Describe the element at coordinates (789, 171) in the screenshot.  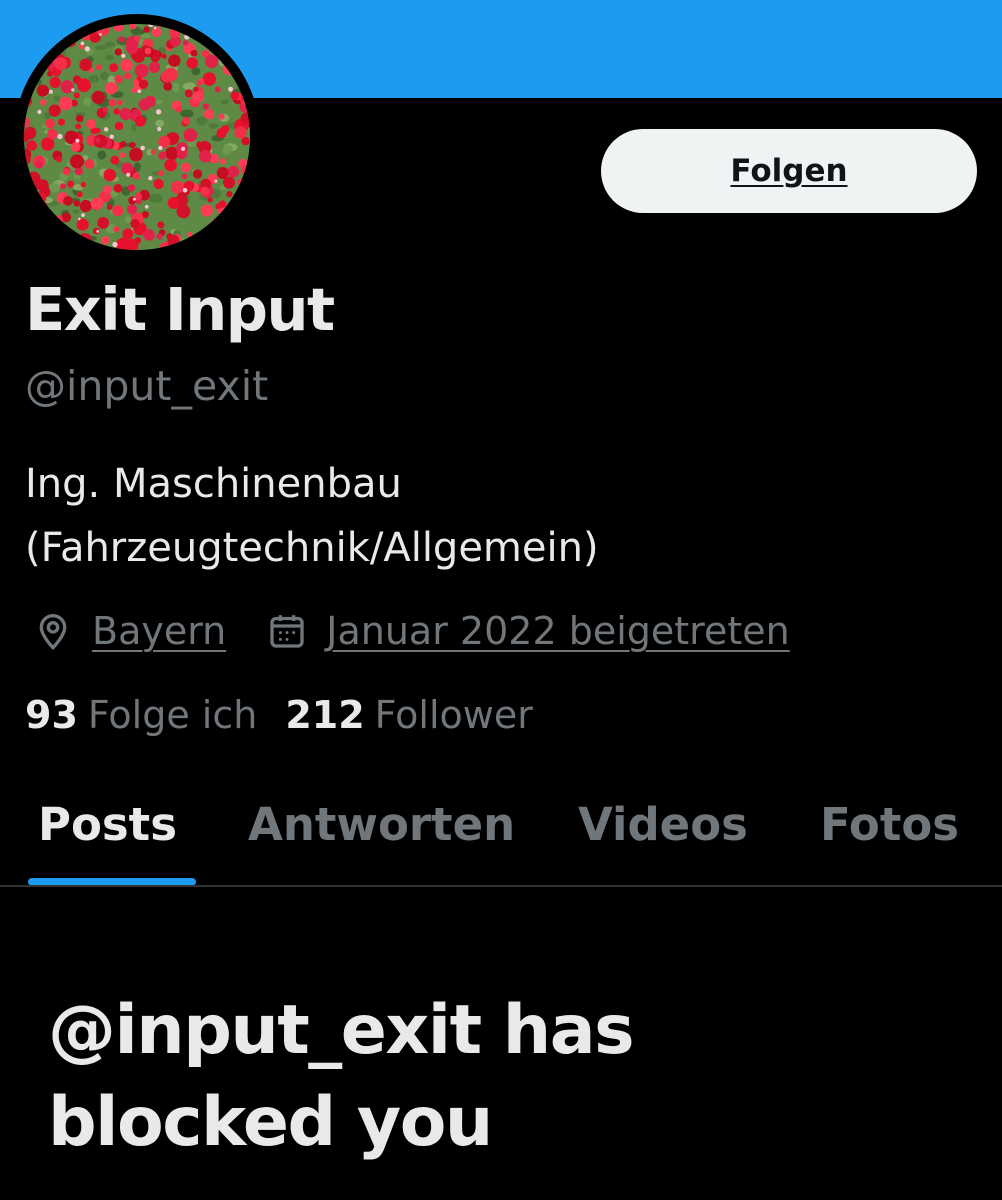
I see `follow-button: Folgen` at that location.